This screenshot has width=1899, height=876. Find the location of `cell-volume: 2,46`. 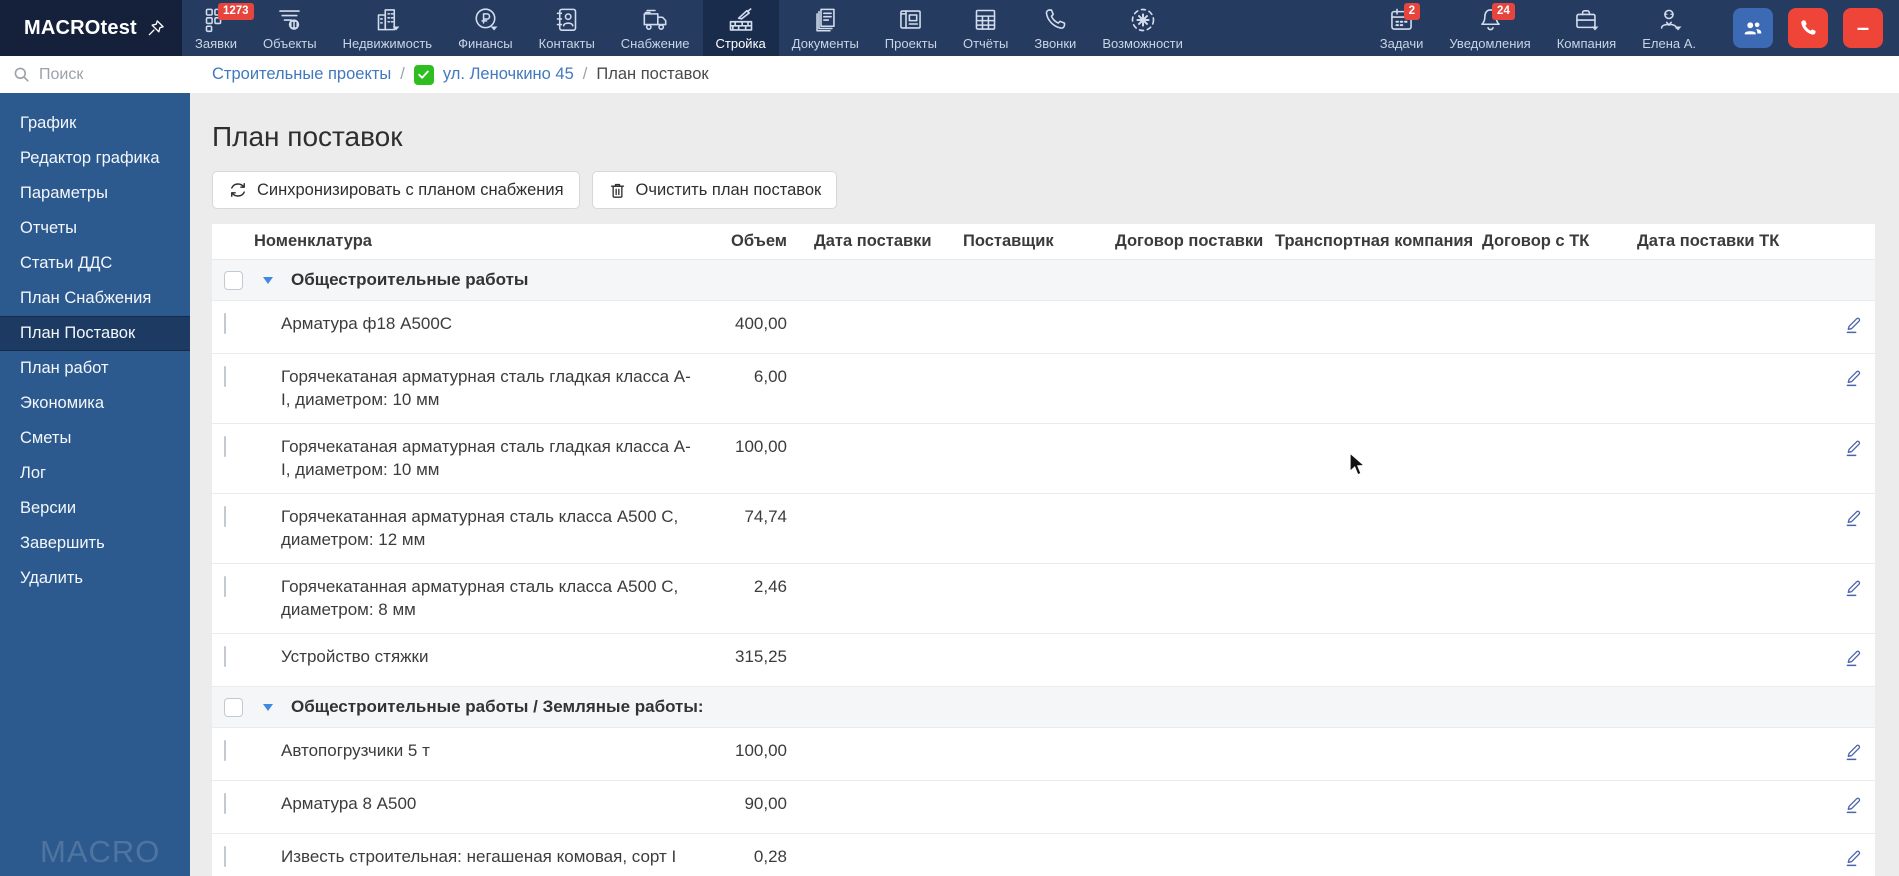

cell-volume: 2,46 is located at coordinates (770, 586).